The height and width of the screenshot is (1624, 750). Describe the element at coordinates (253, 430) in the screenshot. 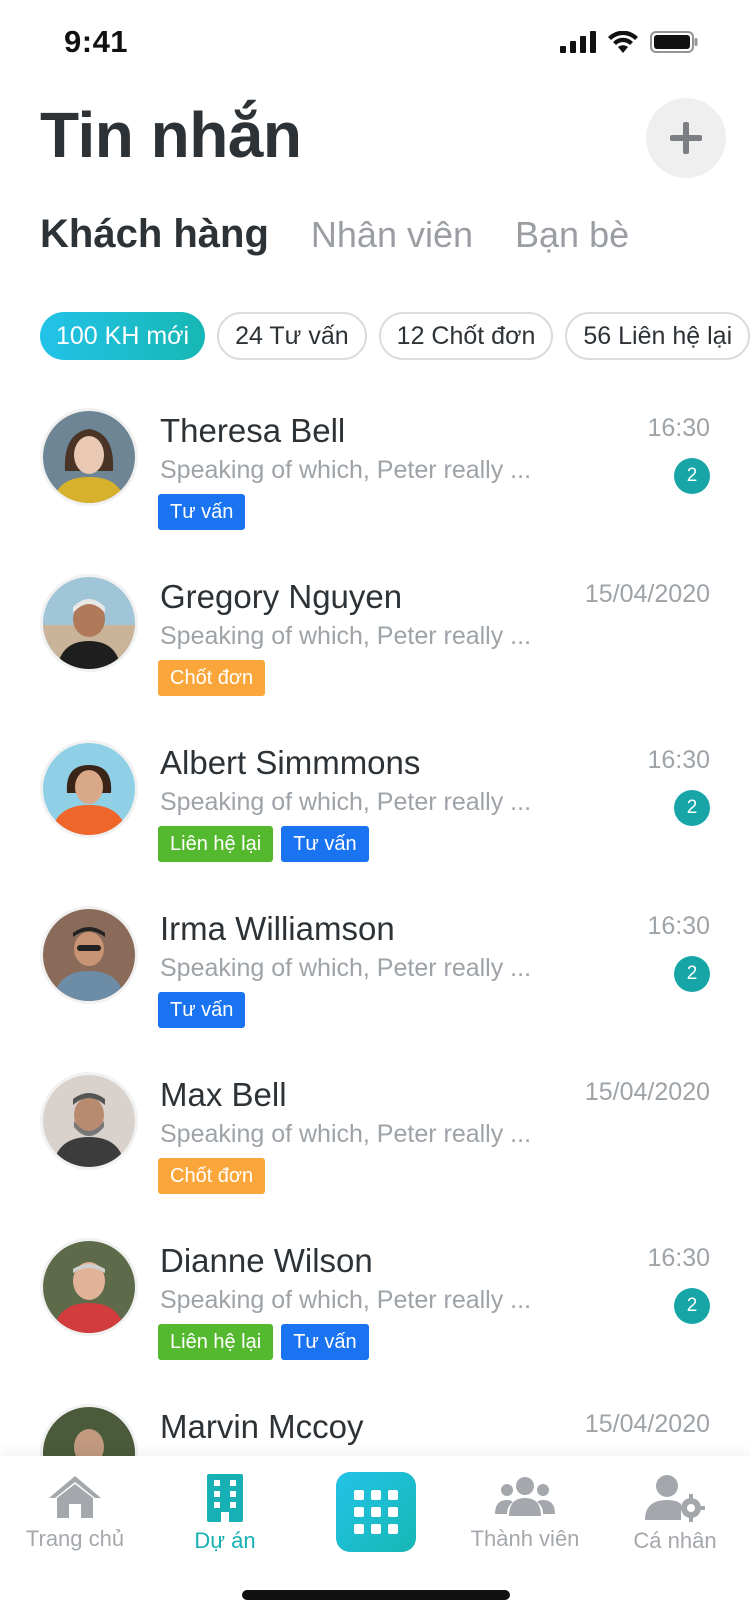

I see `contact-name: Theresa Bell` at that location.